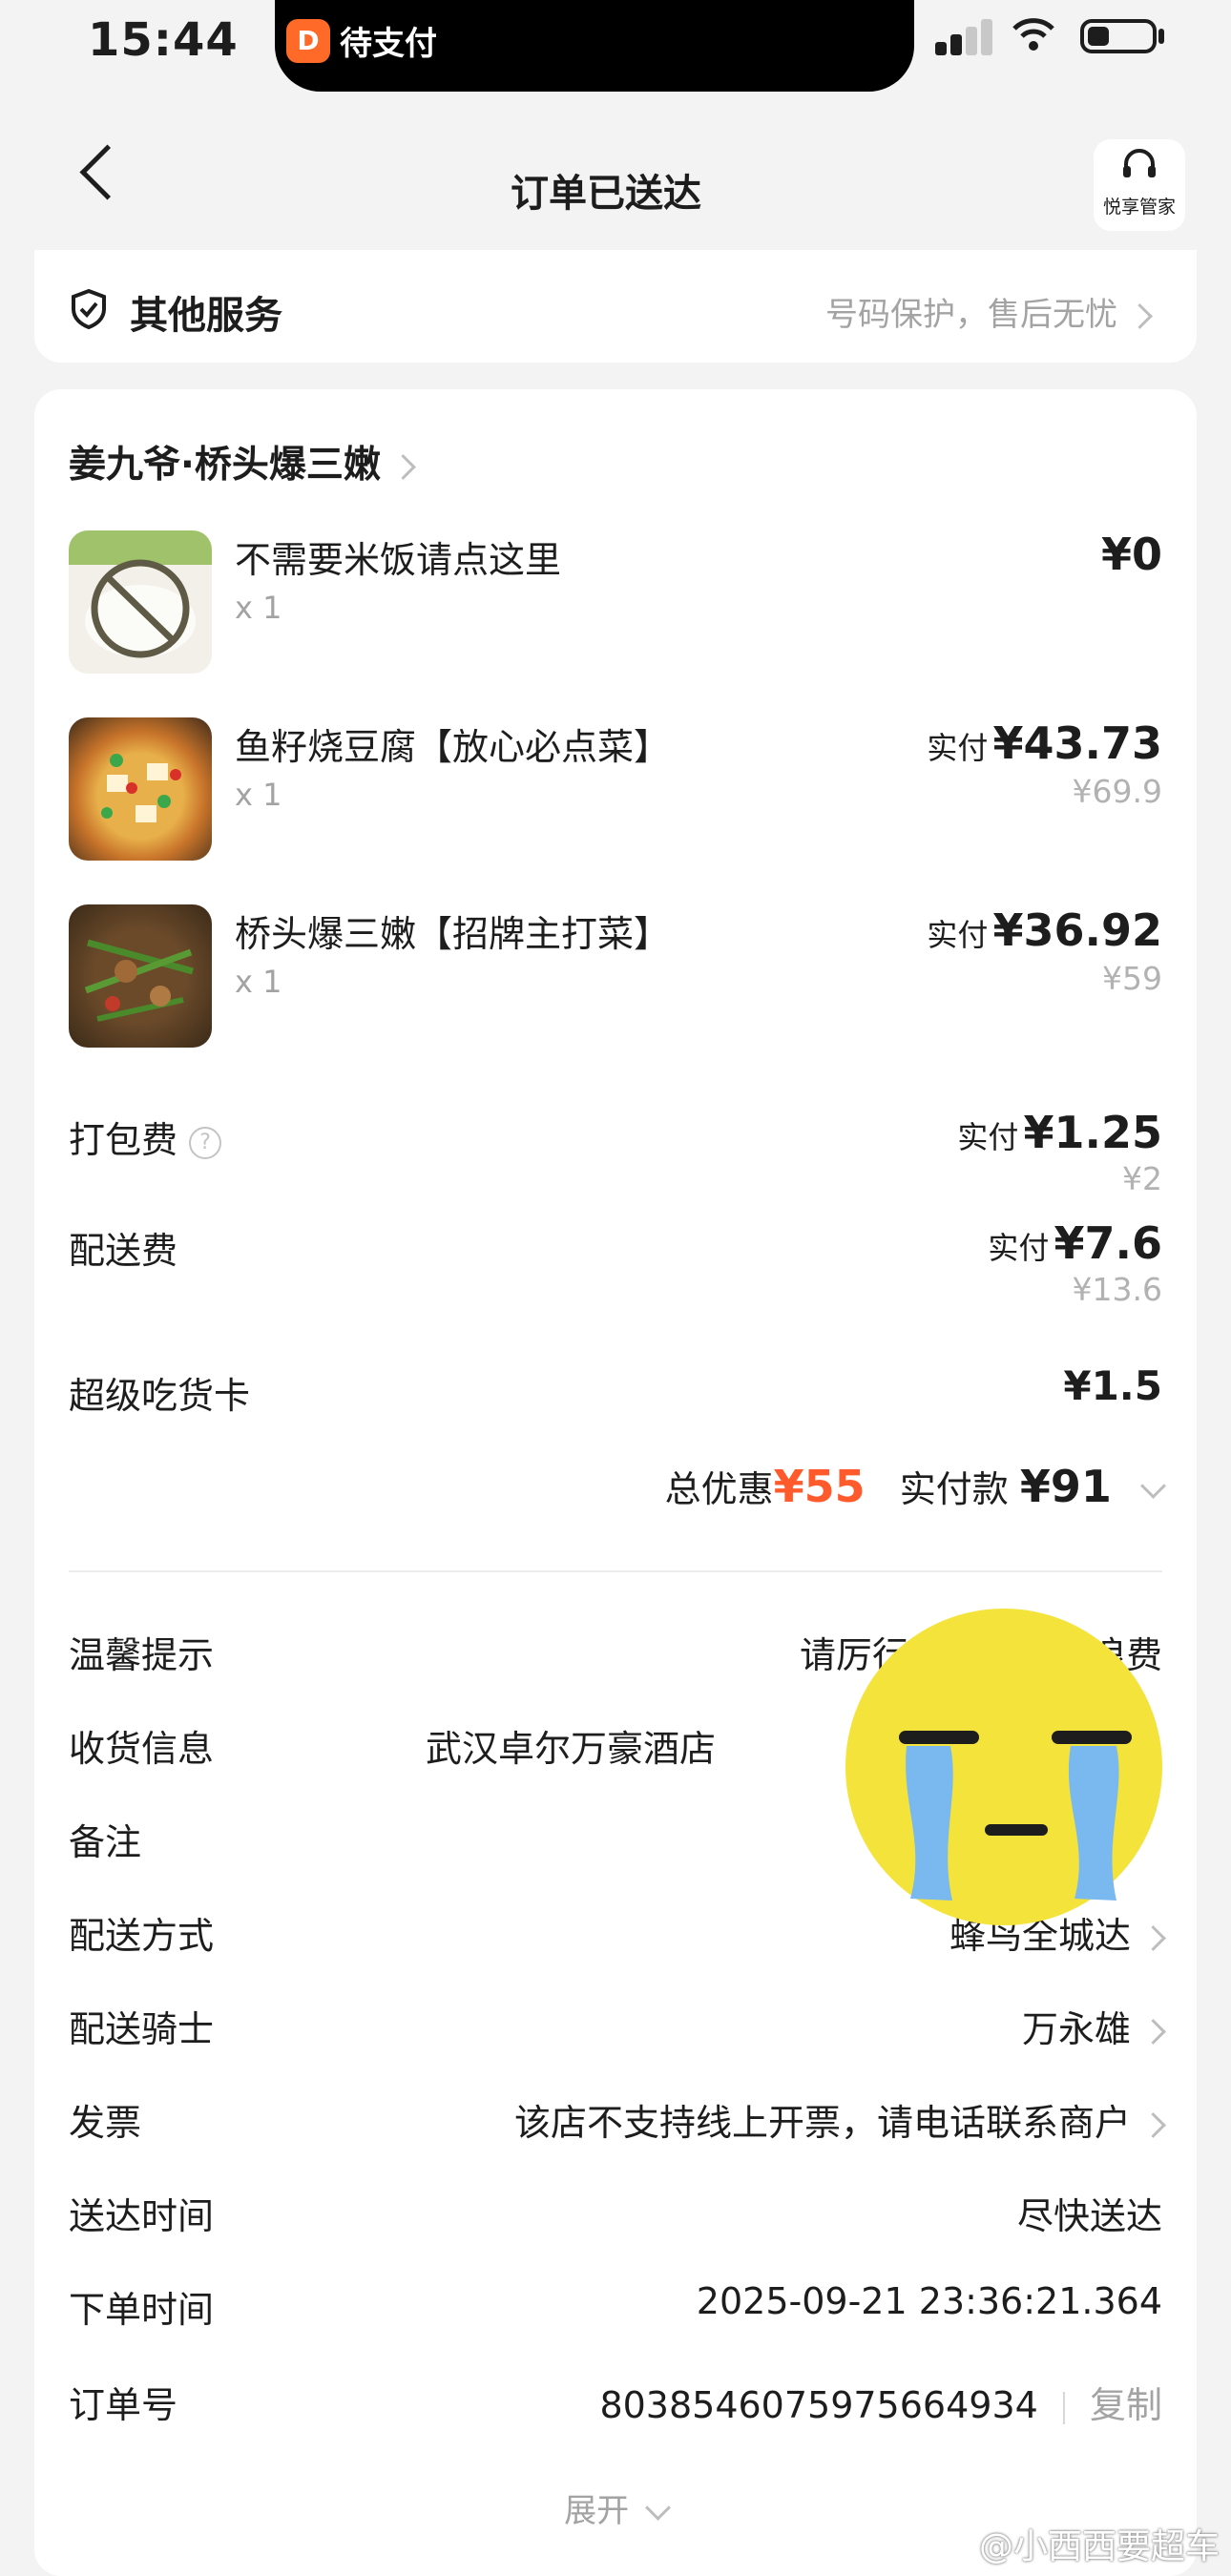 The width and height of the screenshot is (1231, 2576). I want to click on island-status-text: 待支付, so click(388, 44).